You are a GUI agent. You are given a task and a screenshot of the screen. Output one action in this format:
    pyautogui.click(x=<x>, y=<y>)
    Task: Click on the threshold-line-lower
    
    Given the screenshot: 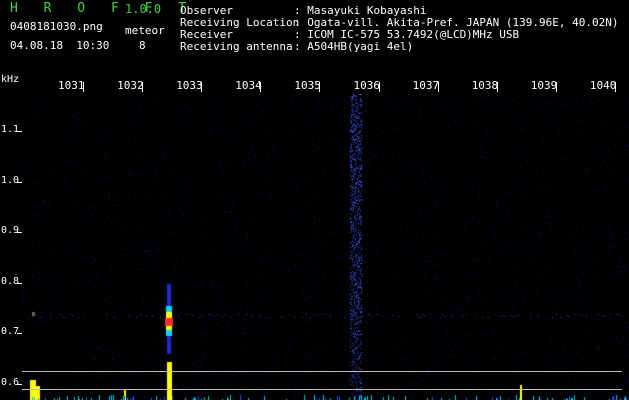 What is the action you would take?
    pyautogui.click(x=322, y=389)
    